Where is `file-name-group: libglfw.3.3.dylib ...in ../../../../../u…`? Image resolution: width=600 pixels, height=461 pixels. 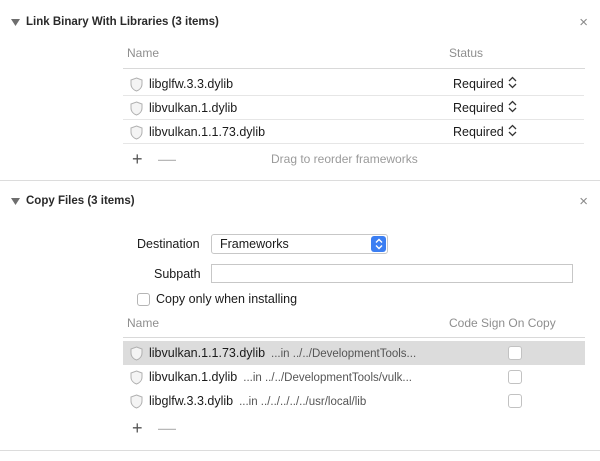 file-name-group: libglfw.3.3.dylib ...in ../../../../../u… is located at coordinates (257, 401).